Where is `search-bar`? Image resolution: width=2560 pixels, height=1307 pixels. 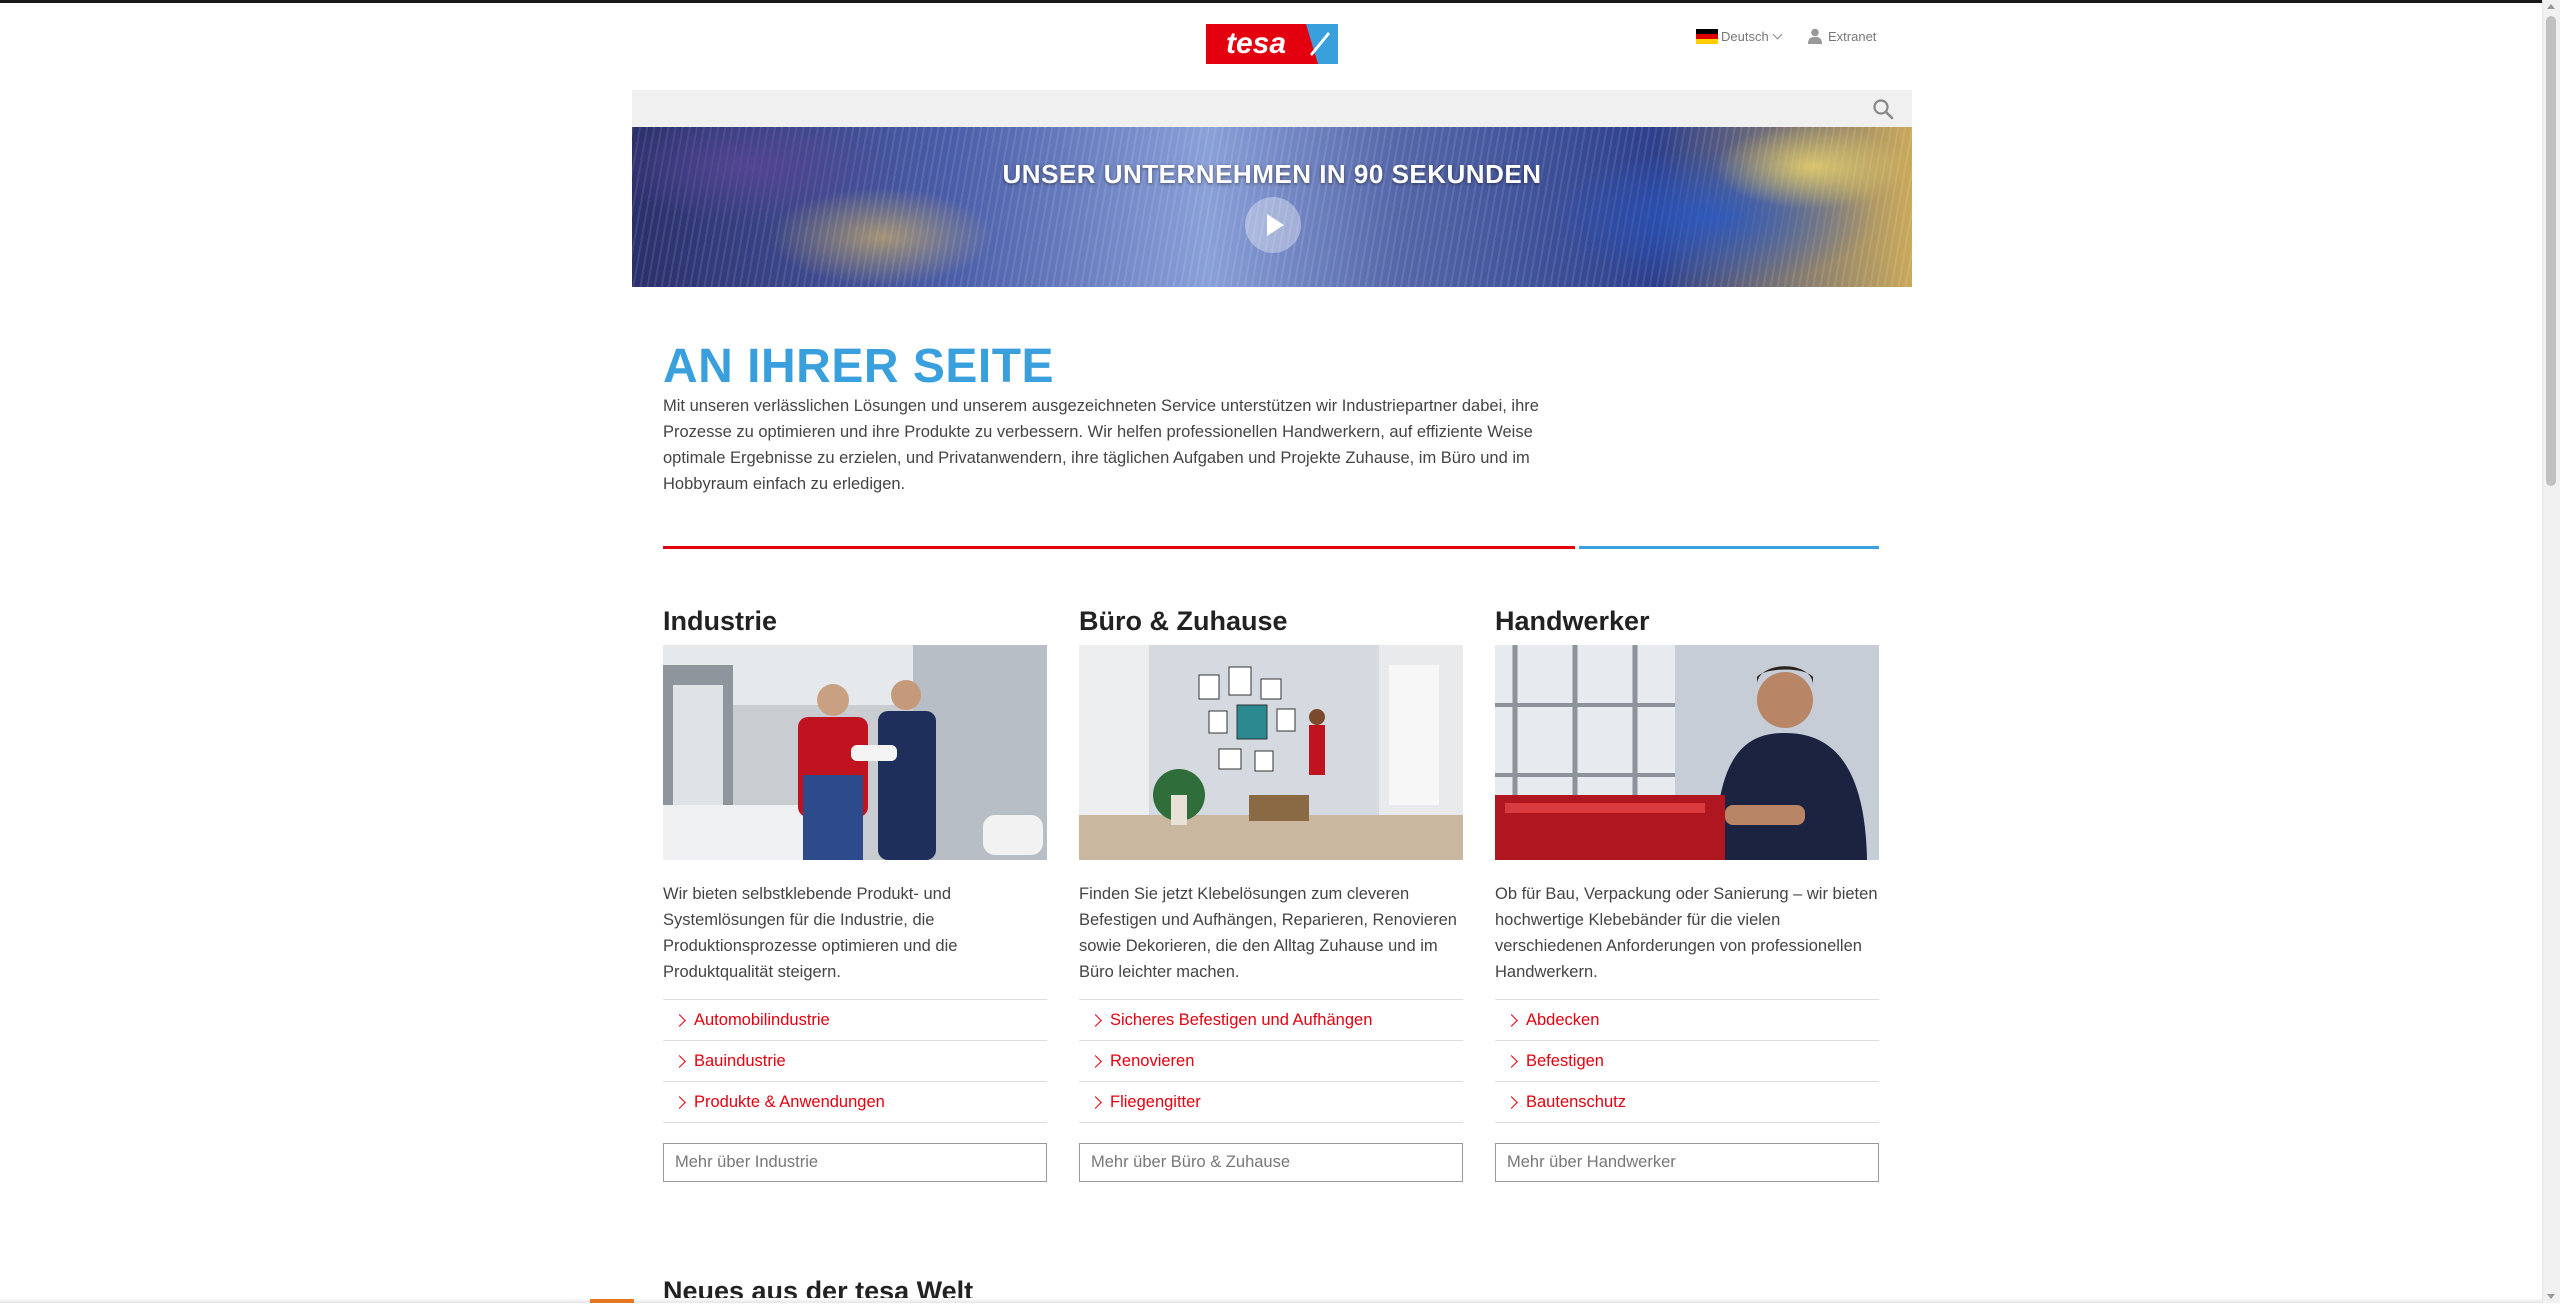 search-bar is located at coordinates (1272, 108).